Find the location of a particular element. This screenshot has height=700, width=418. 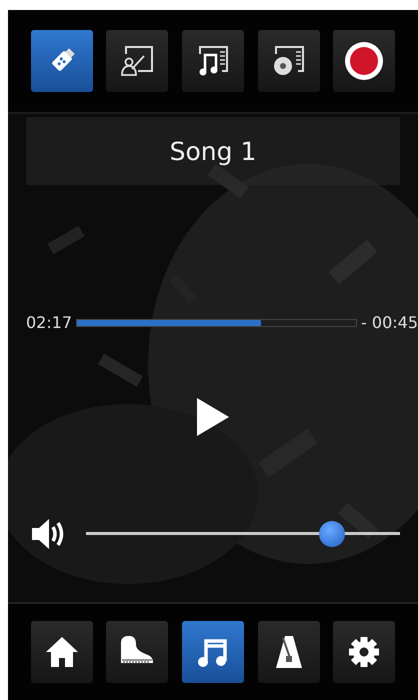

settings-icon is located at coordinates (364, 652).